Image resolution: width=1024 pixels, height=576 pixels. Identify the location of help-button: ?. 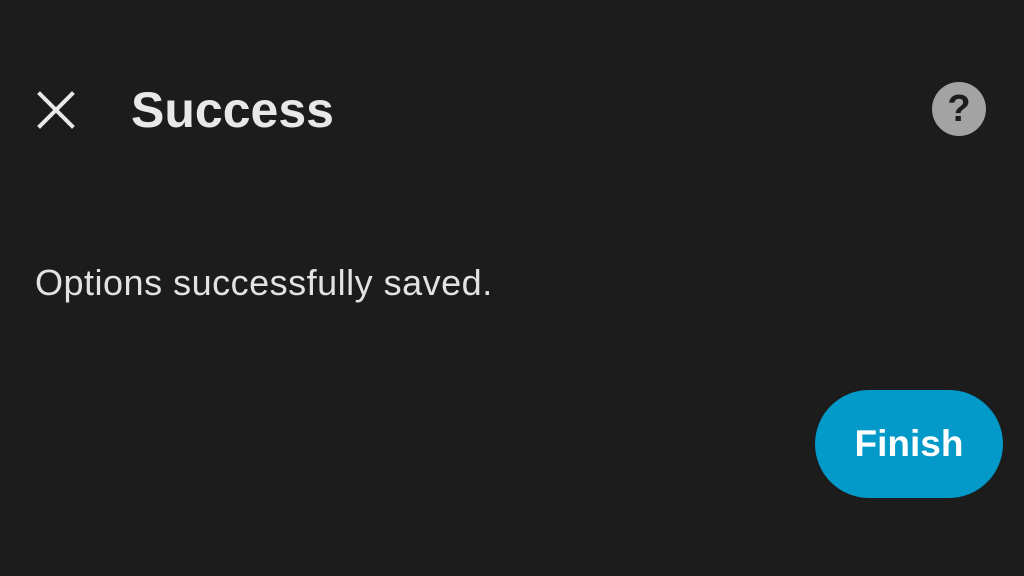
(959, 109).